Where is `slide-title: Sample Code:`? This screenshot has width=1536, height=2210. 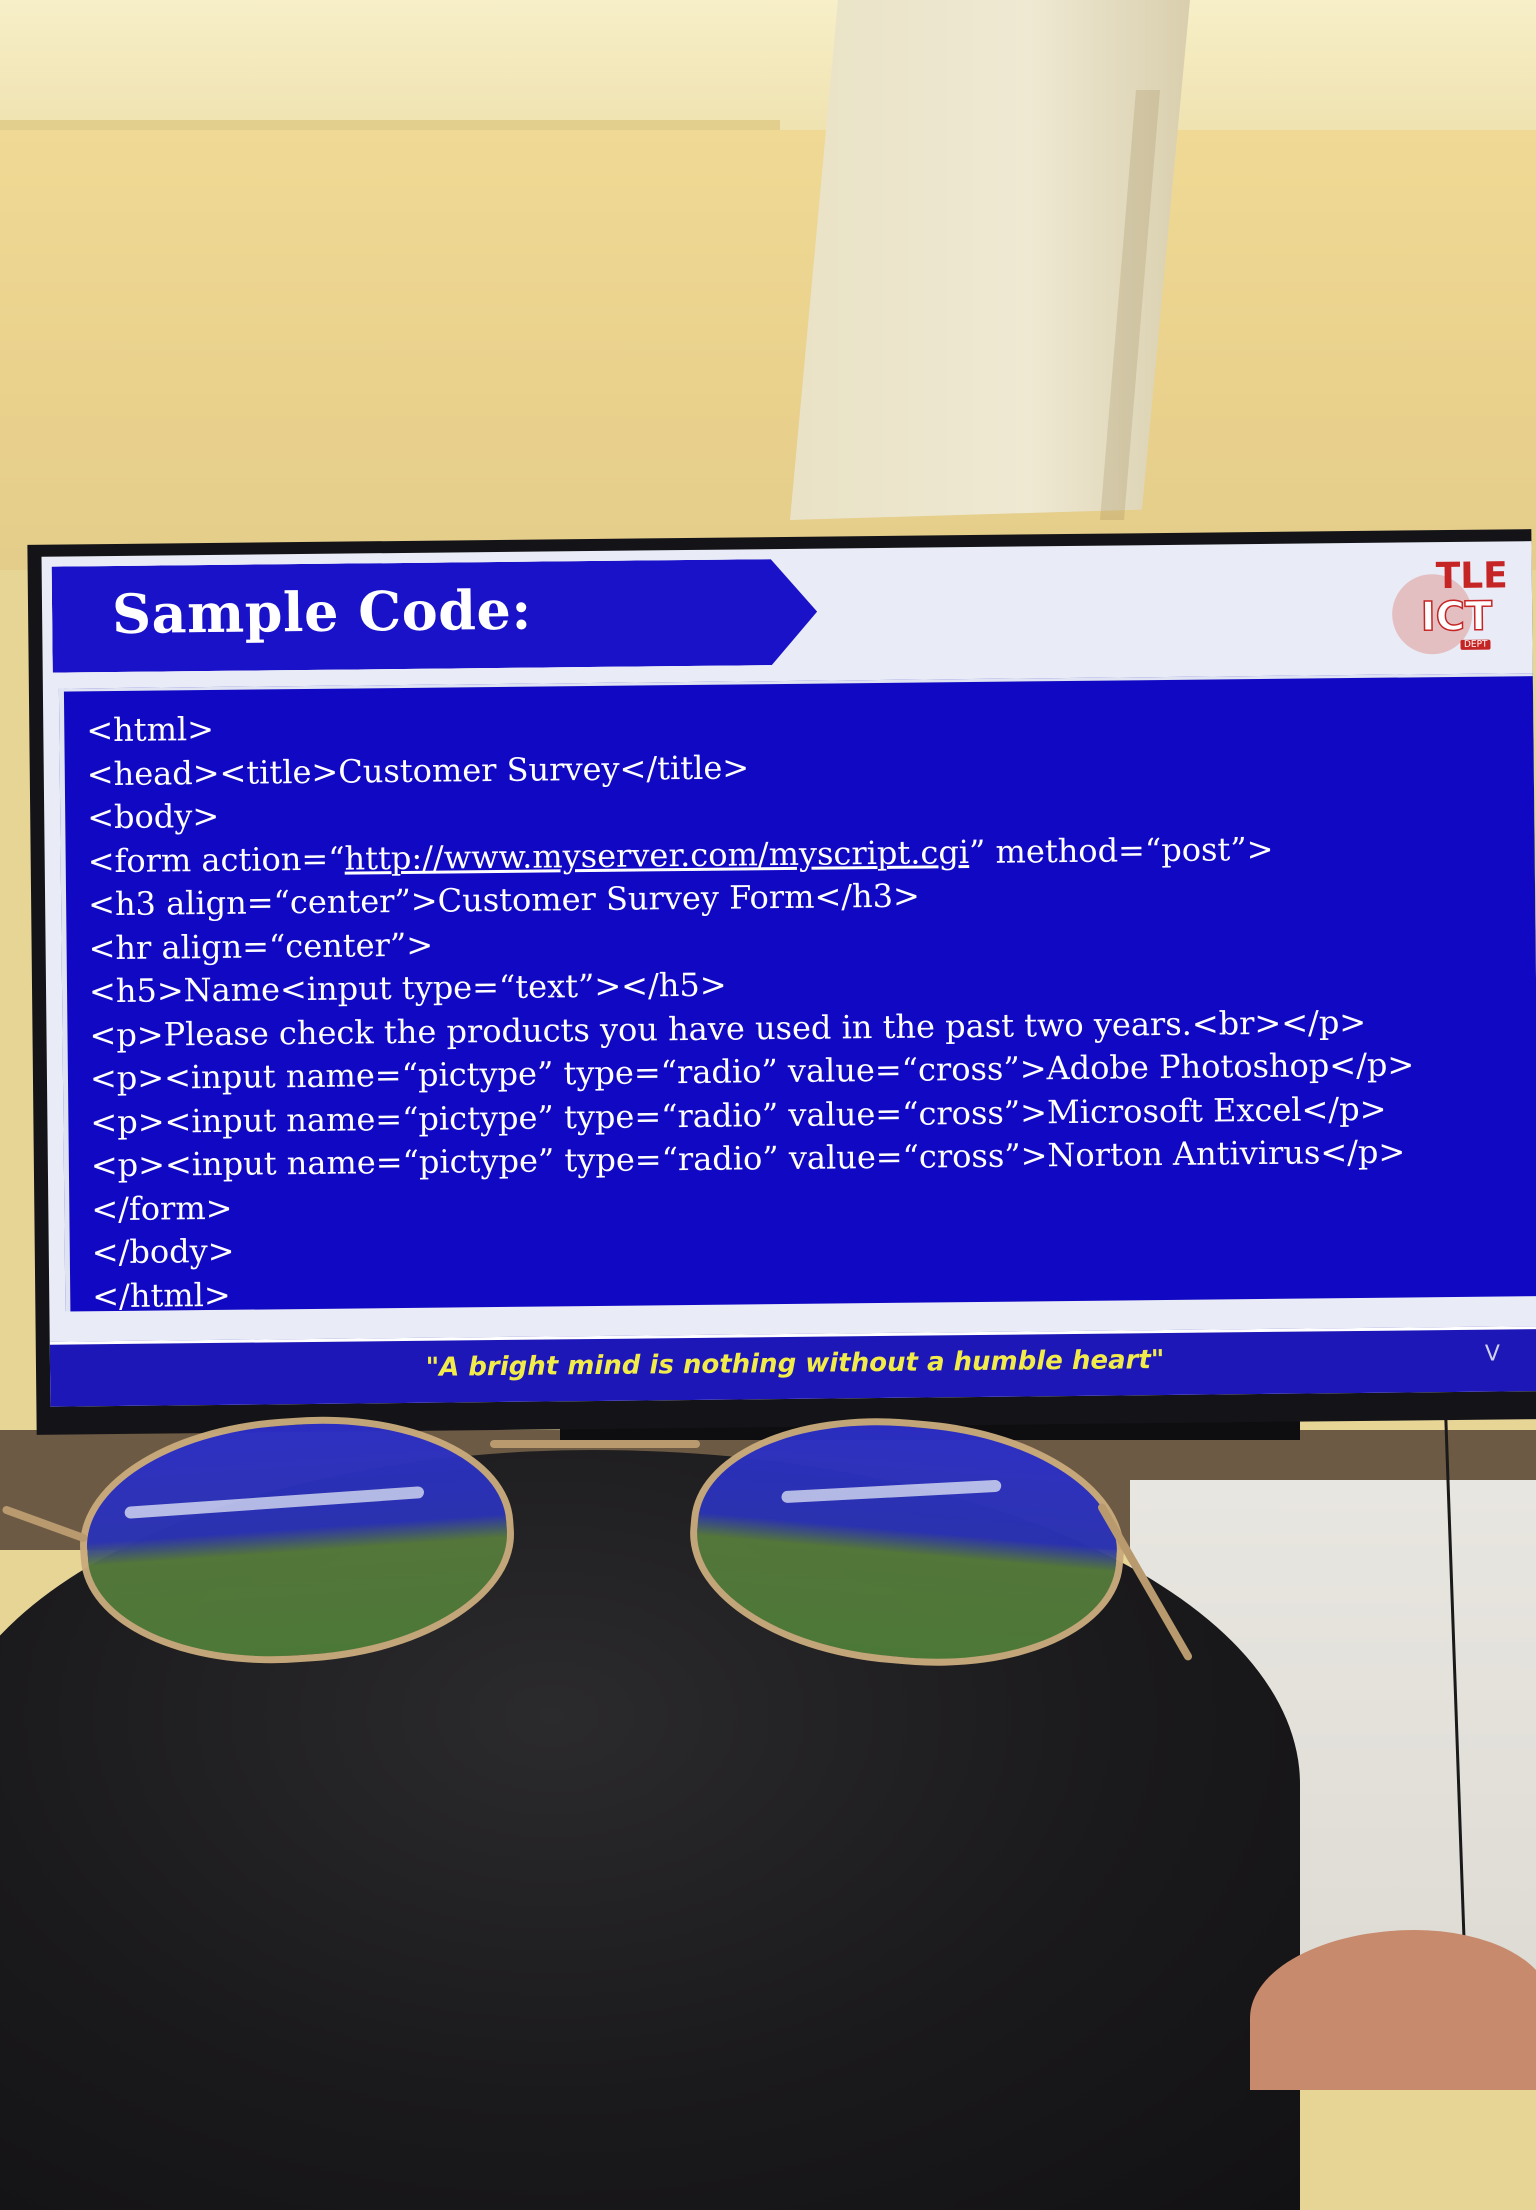
slide-title: Sample Code: is located at coordinates (322, 612).